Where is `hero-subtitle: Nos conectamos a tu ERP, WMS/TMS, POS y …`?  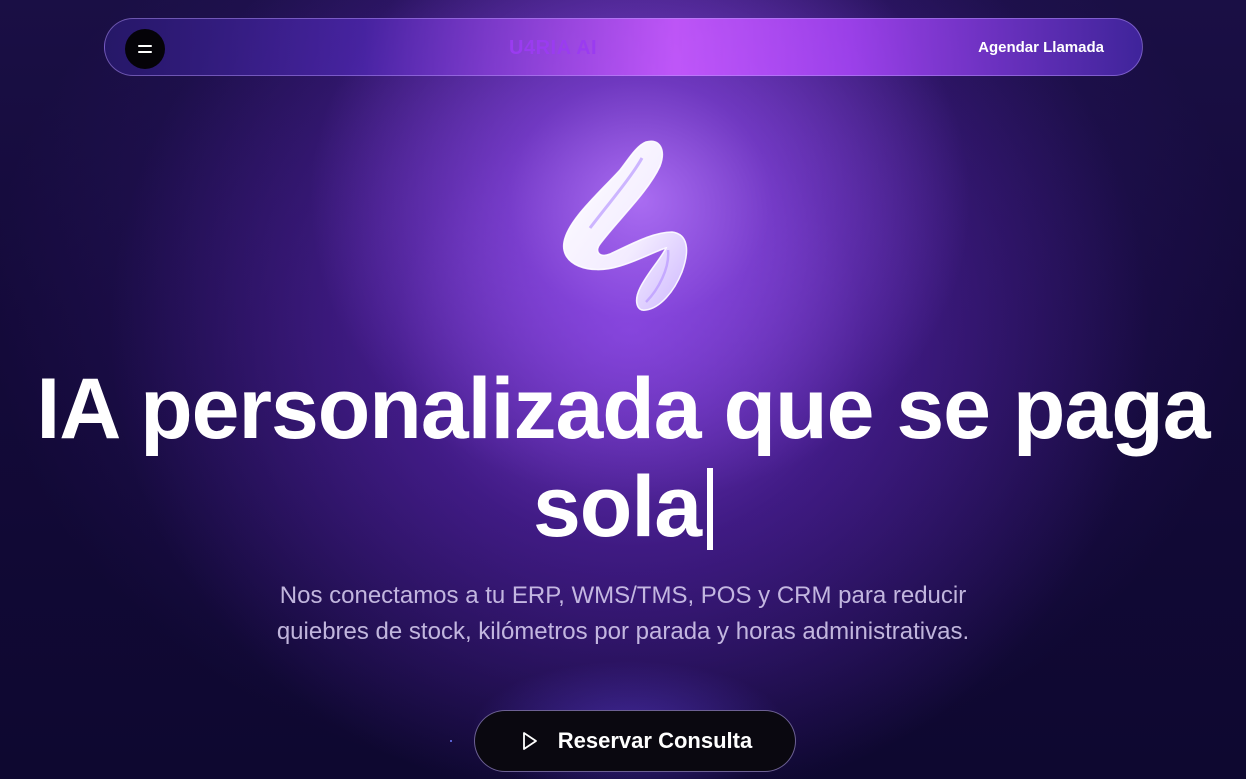
hero-subtitle: Nos conectamos a tu ERP, WMS/TMS, POS y … is located at coordinates (623, 614).